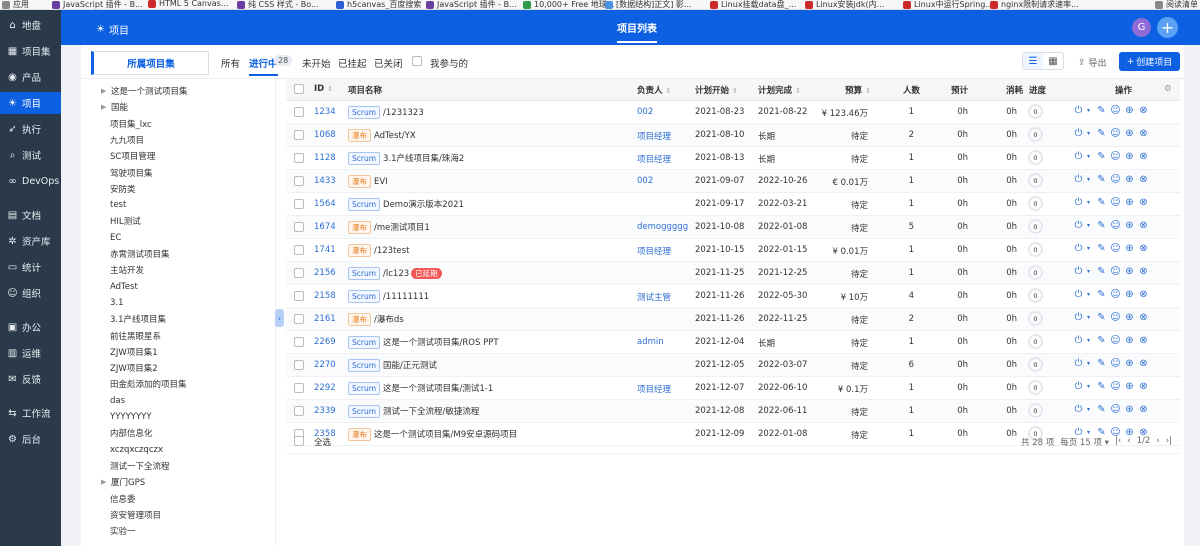 The image size is (1200, 546). What do you see at coordinates (1141, 27) in the screenshot?
I see `avatar: G` at bounding box center [1141, 27].